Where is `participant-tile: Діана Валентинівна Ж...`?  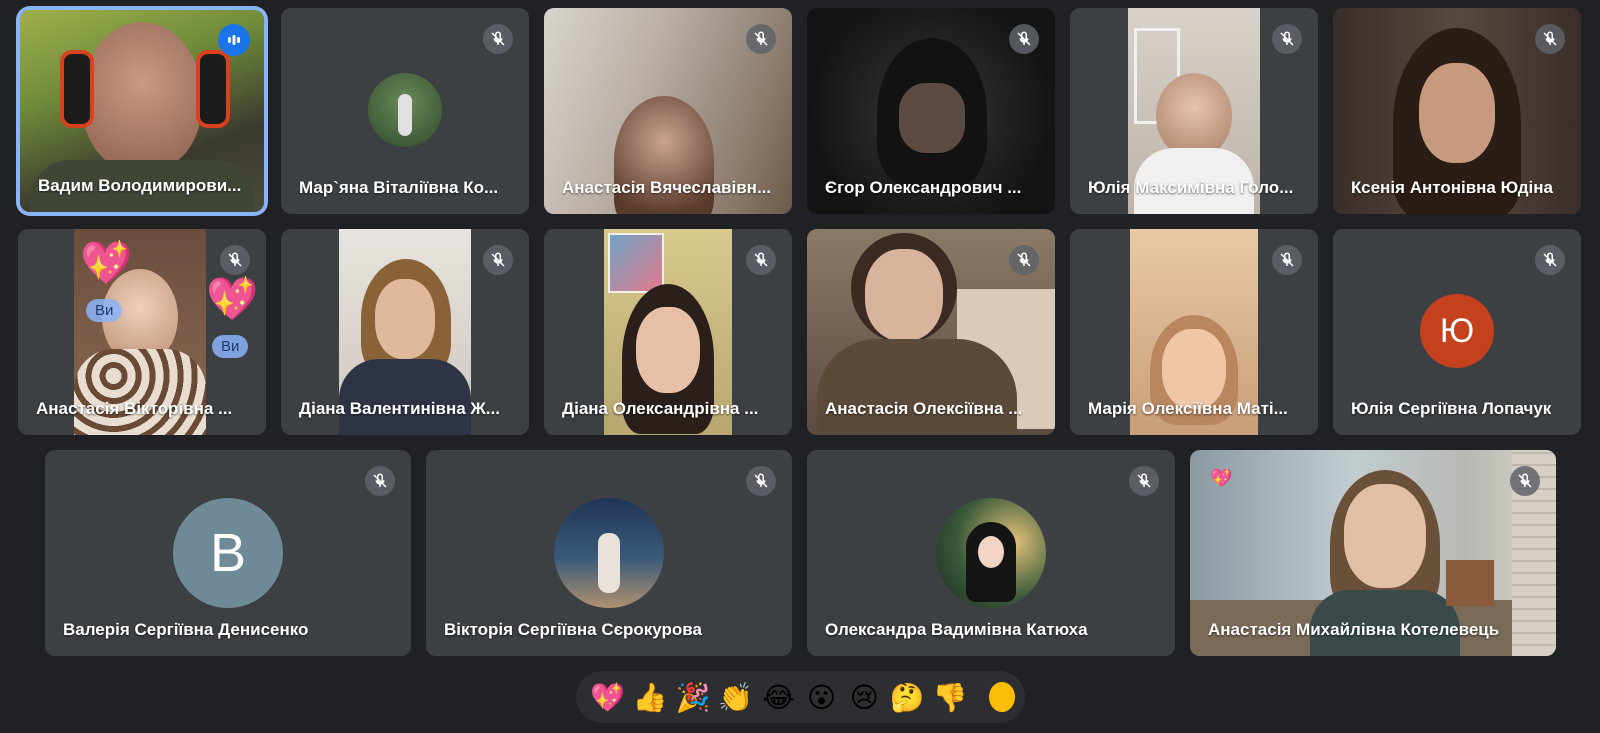 participant-tile: Діана Валентинівна Ж... is located at coordinates (405, 332).